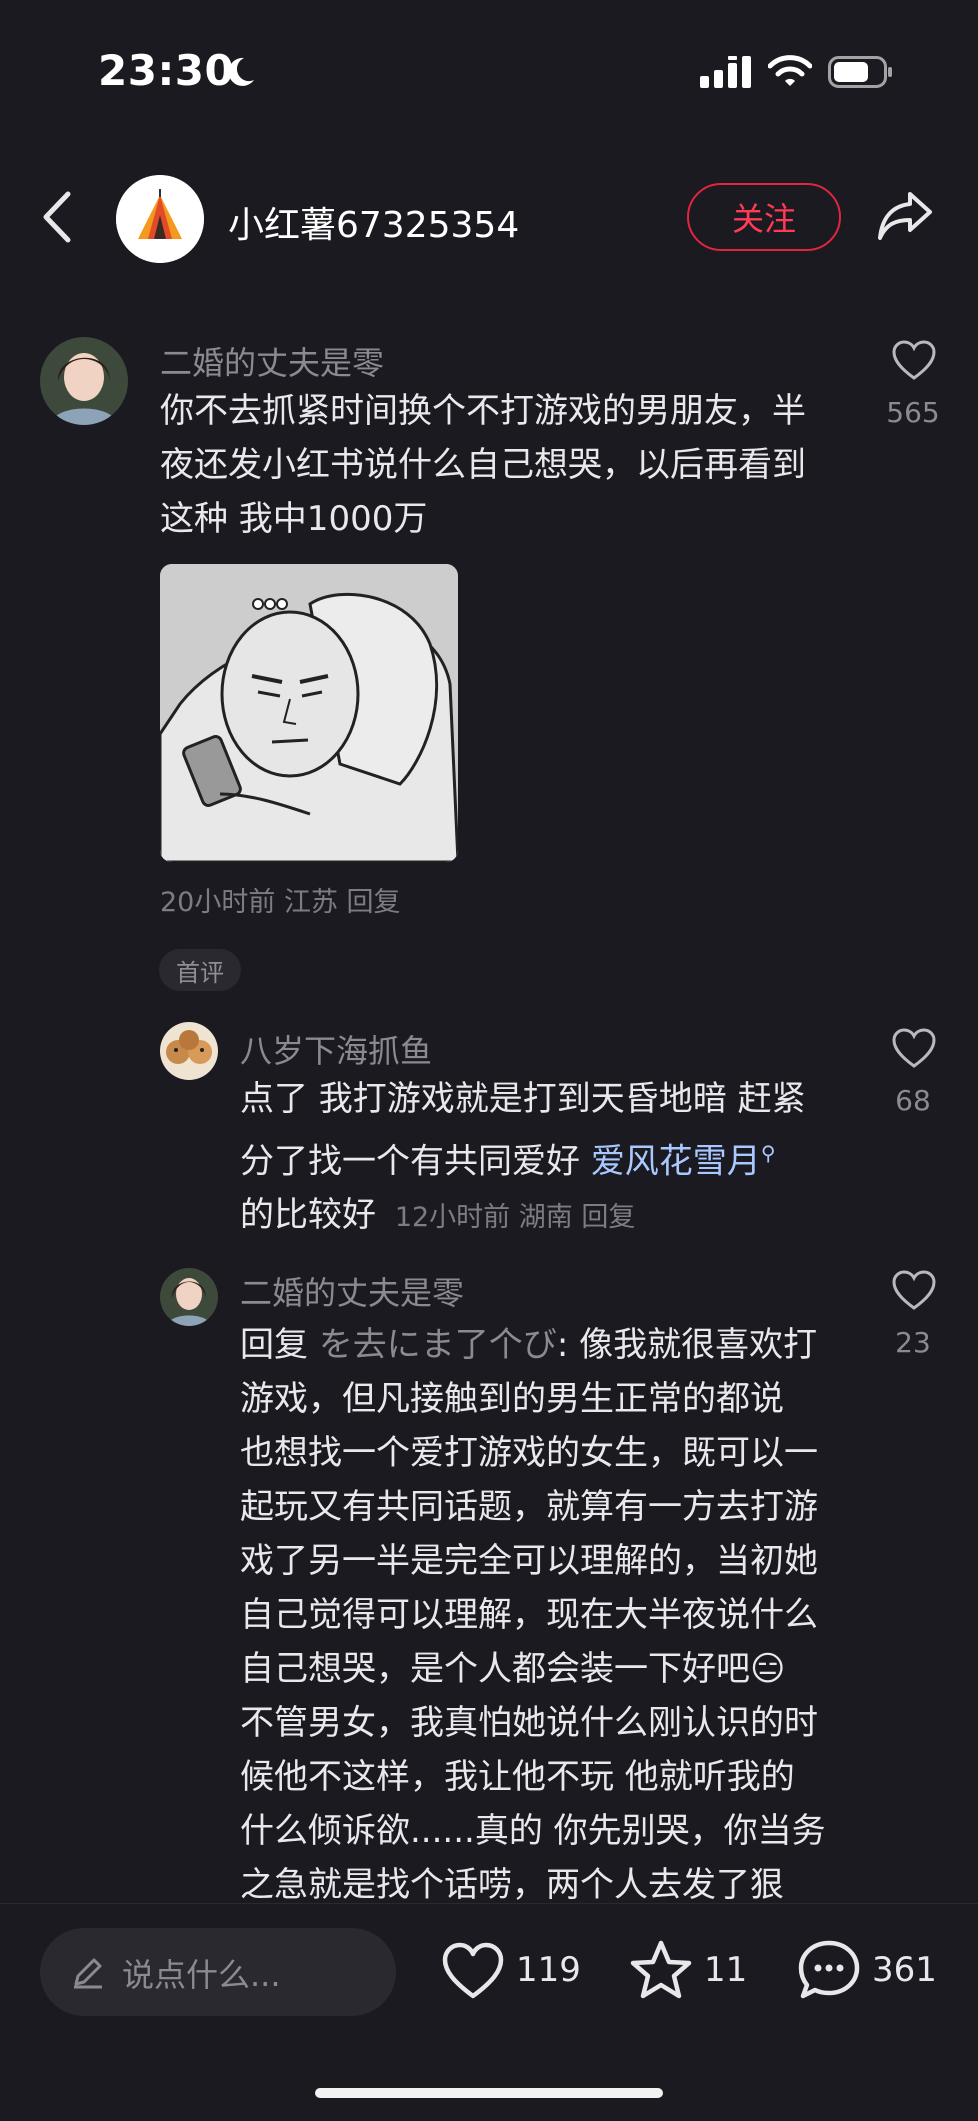 The width and height of the screenshot is (978, 2121). What do you see at coordinates (905, 216) in the screenshot?
I see `share-icon` at bounding box center [905, 216].